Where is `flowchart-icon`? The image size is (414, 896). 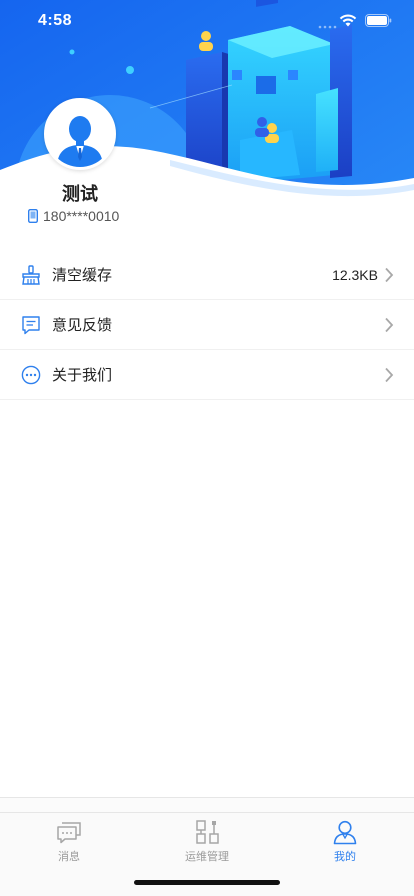
flowchart-icon is located at coordinates (207, 832).